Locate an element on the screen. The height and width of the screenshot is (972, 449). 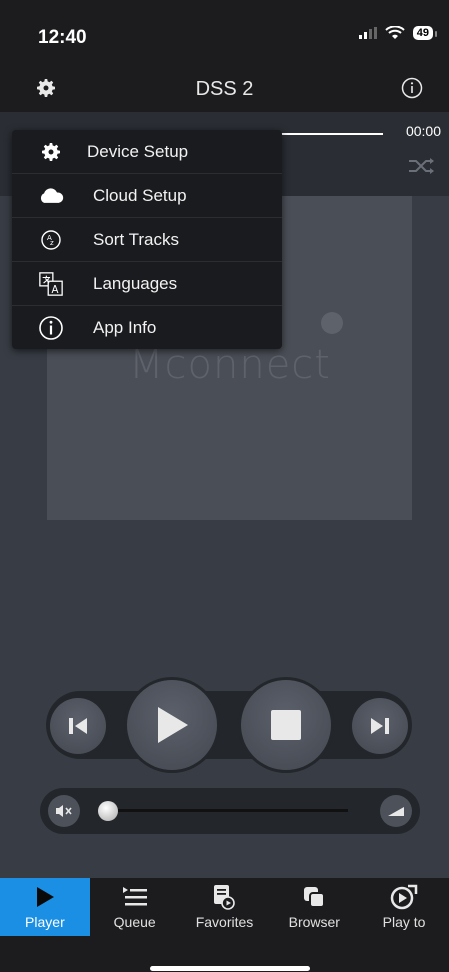
menu-item-cloud-setup: Cloud Setup is located at coordinates (147, 196).